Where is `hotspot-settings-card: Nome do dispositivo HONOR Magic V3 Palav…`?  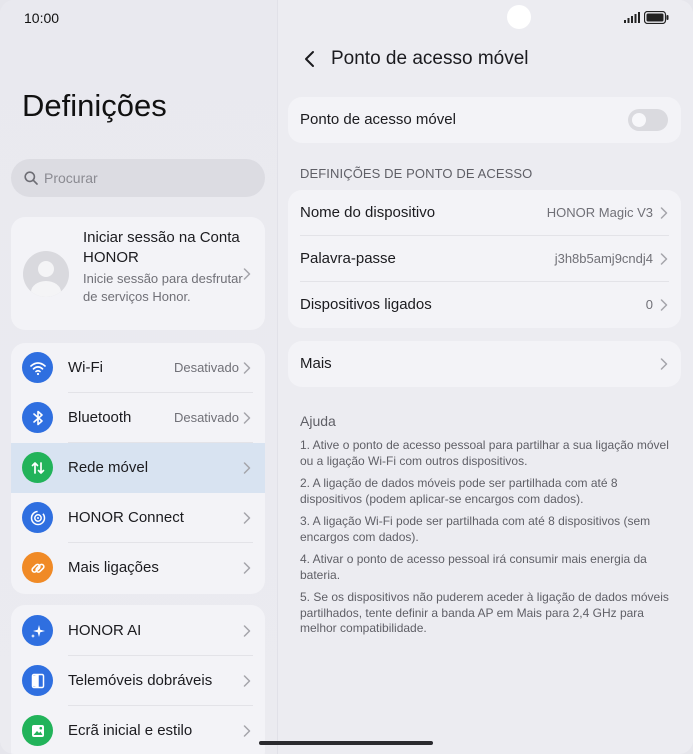
hotspot-settings-card: Nome do dispositivo HONOR Magic V3 Palav… is located at coordinates (484, 259).